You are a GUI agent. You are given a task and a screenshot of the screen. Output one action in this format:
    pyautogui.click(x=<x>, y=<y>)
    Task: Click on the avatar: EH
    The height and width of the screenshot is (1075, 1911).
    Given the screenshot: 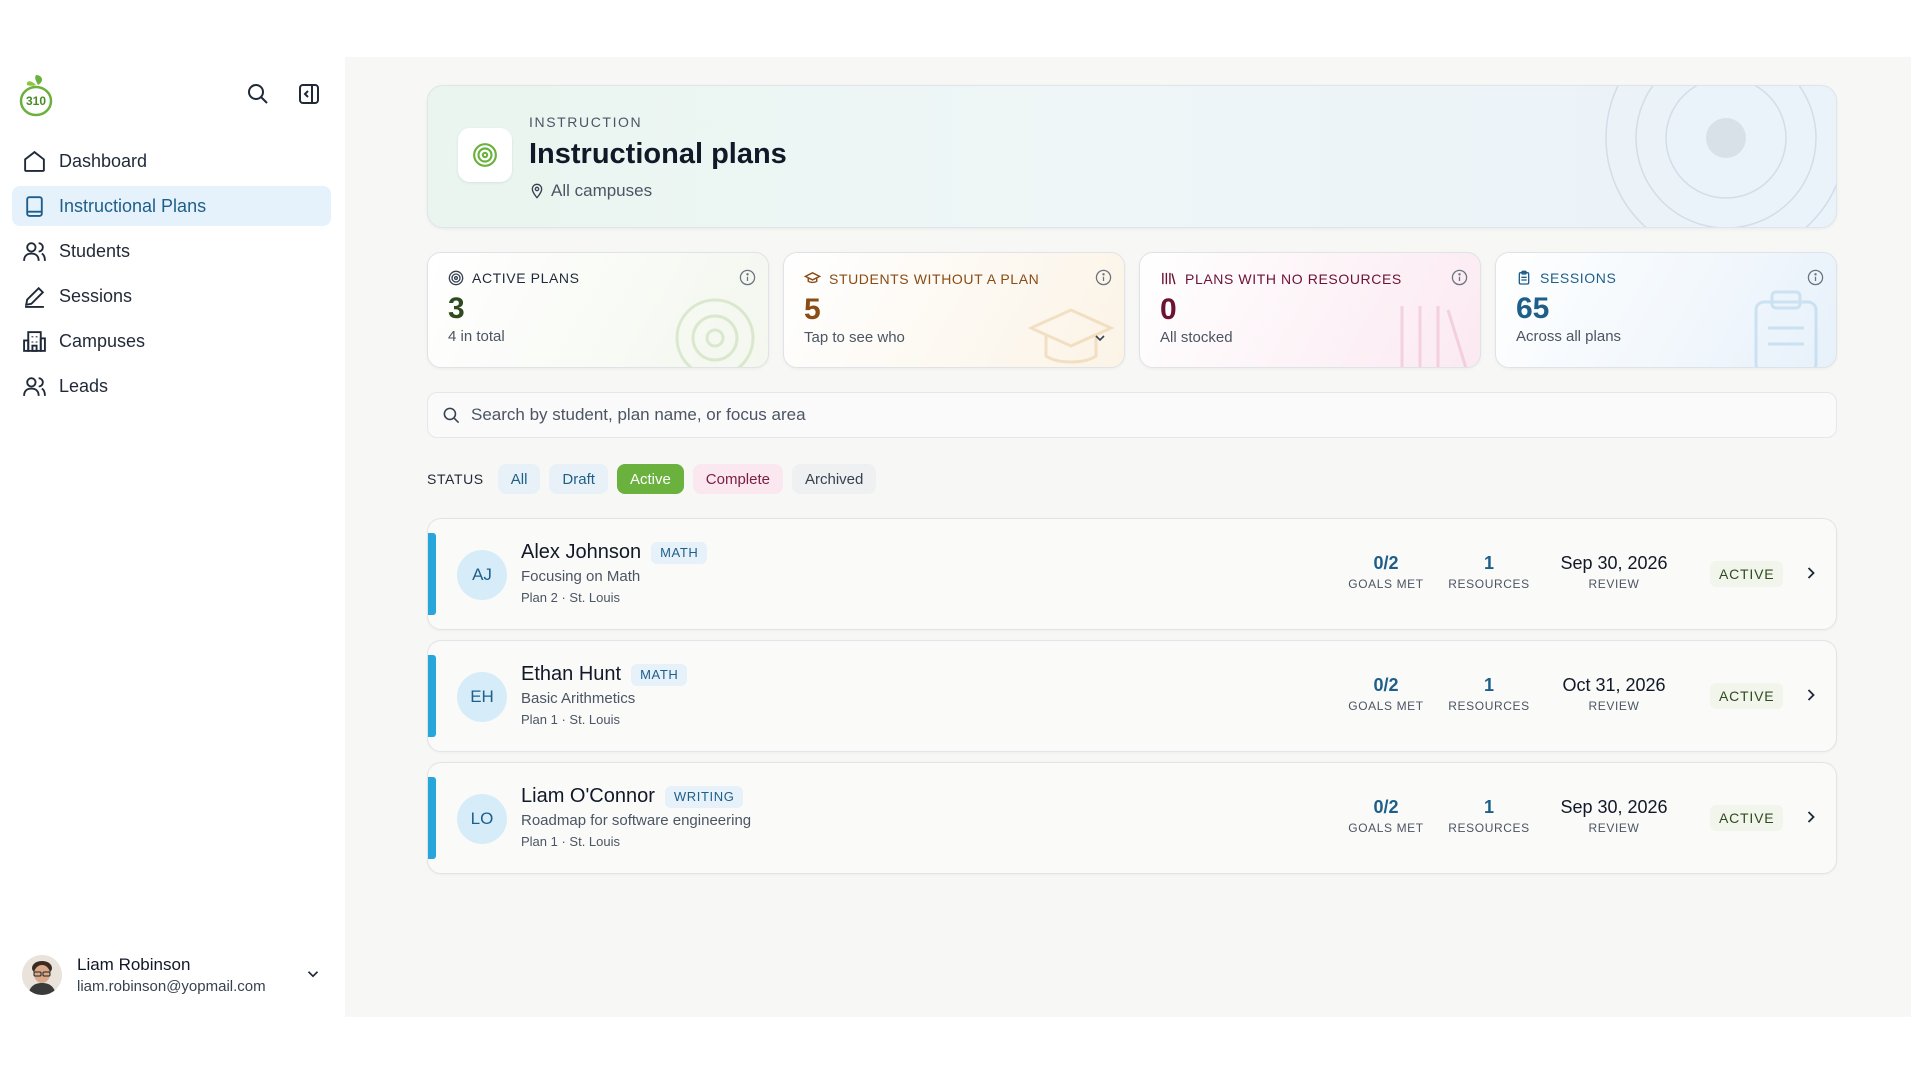 What is the action you would take?
    pyautogui.click(x=482, y=697)
    